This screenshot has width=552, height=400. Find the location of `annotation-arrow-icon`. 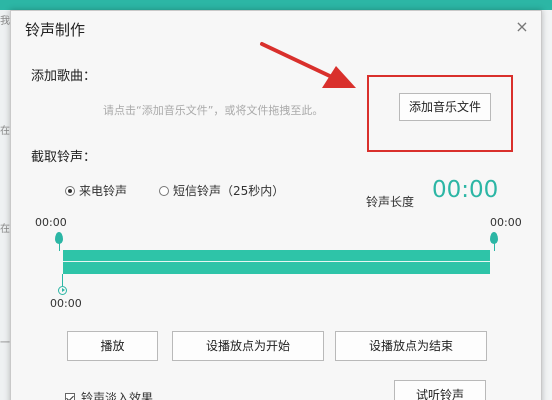

annotation-arrow-icon is located at coordinates (308, 65).